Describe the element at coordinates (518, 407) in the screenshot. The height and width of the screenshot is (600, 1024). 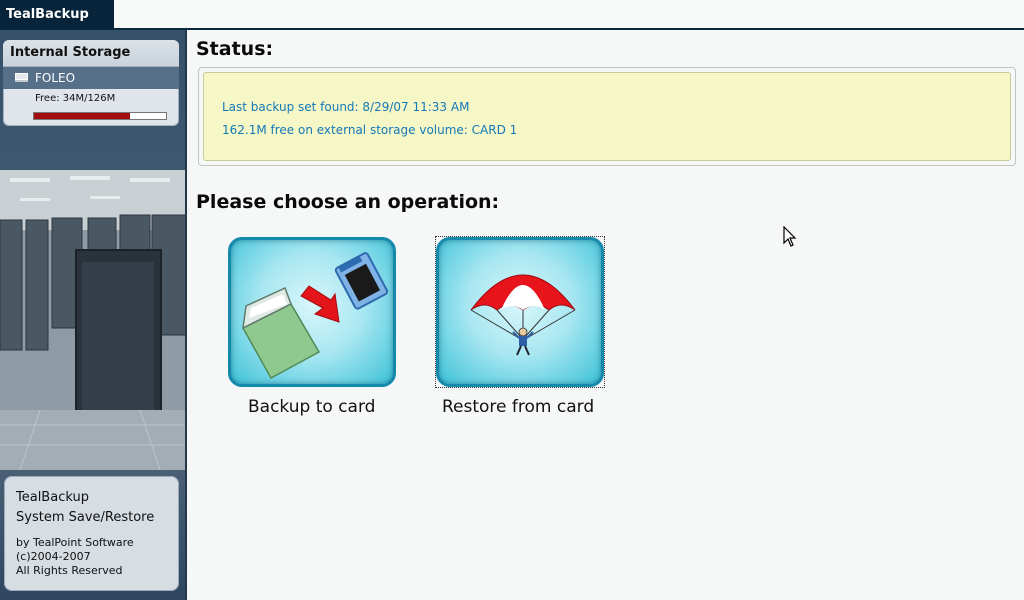
I see `restore-from-card-label: Restore from card` at that location.